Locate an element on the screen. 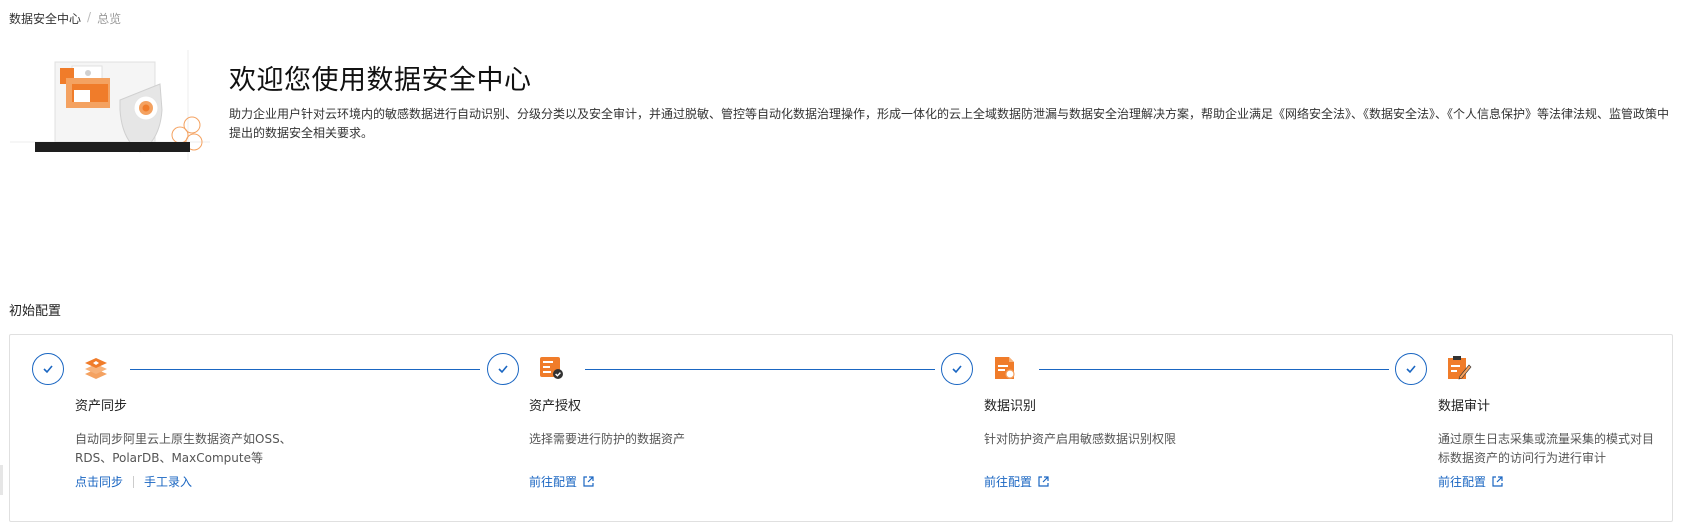 The width and height of the screenshot is (1682, 527). step2-desc-line1: 选择需要进行防护的数据资产 is located at coordinates (607, 439).